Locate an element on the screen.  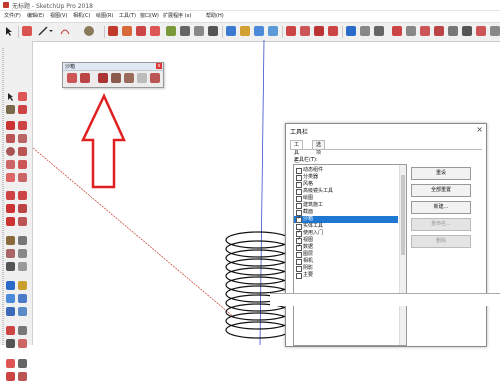
list-item: 高级镜头工具 is located at coordinates (346, 191).